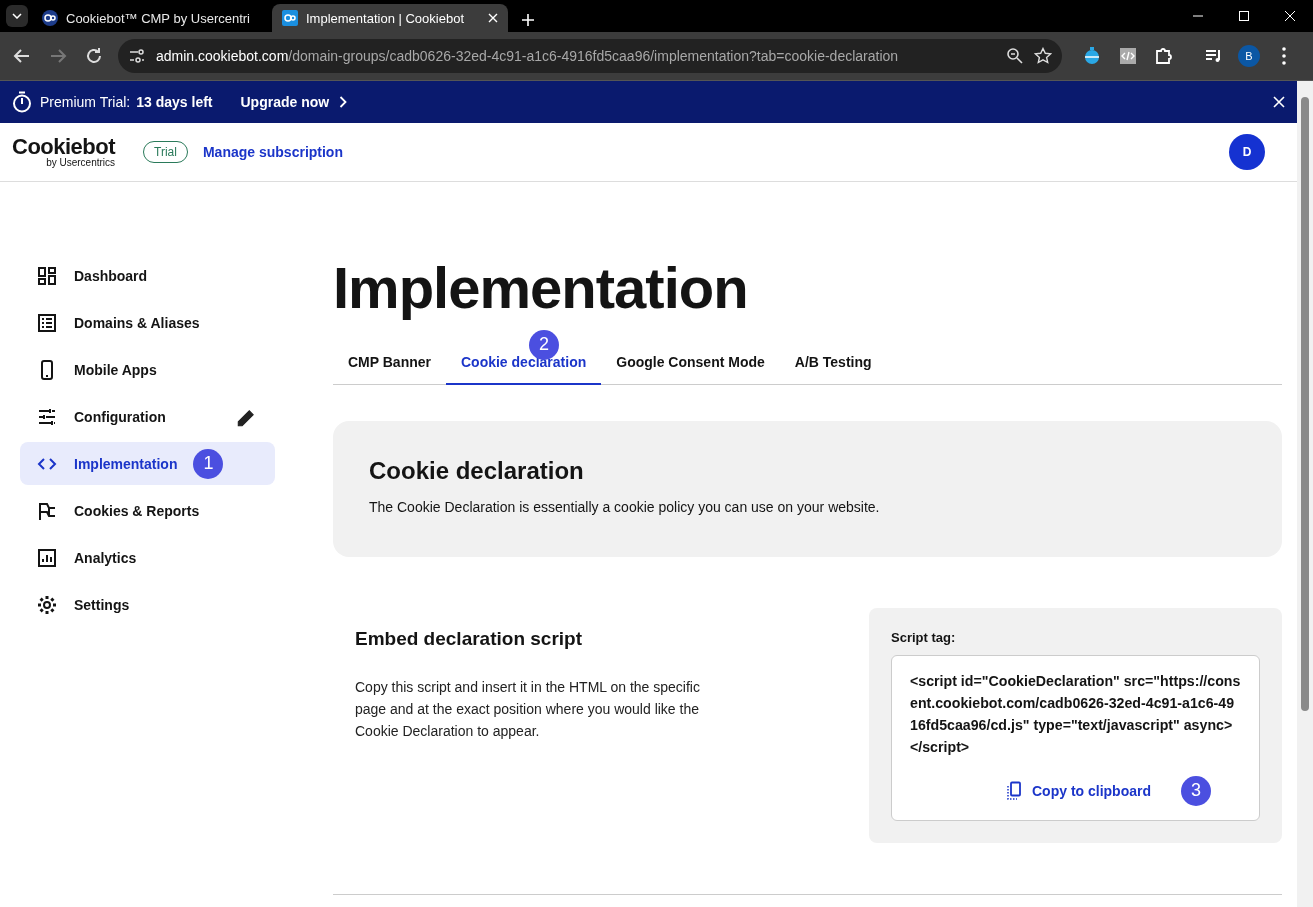 Image resolution: width=1313 pixels, height=907 pixels. Describe the element at coordinates (1249, 56) in the screenshot. I see `profile-avatar: B` at that location.